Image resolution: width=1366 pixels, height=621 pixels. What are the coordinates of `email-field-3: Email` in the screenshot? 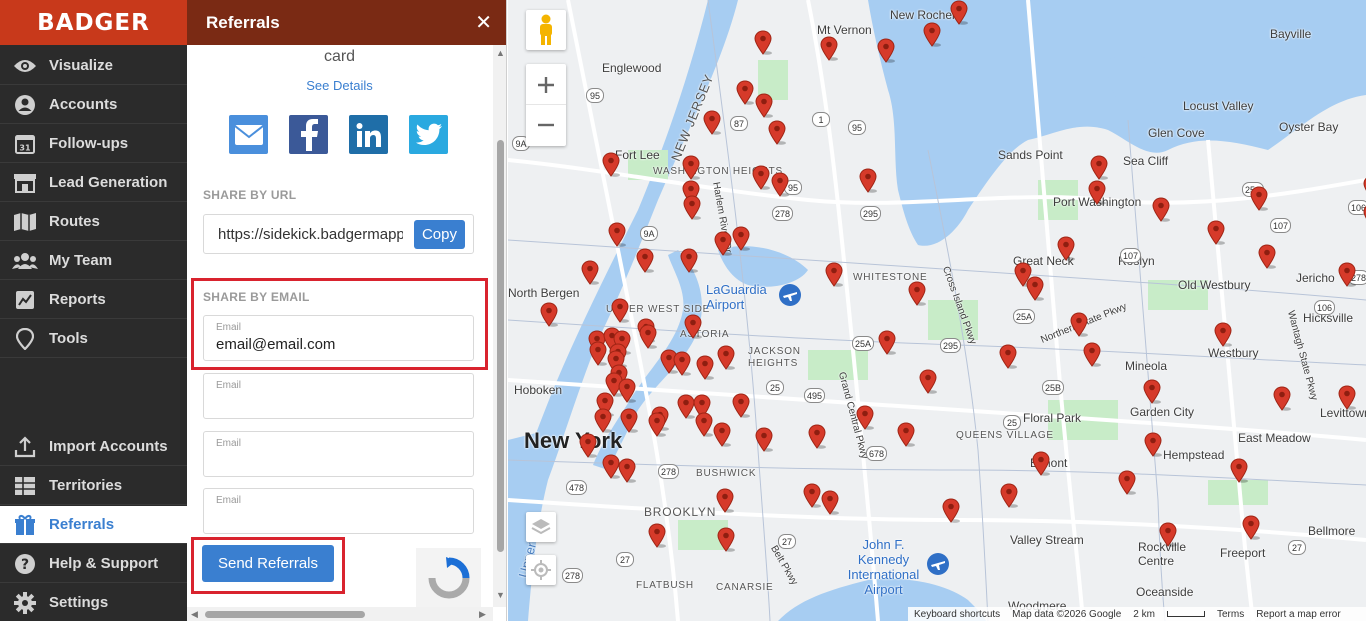 It's located at (338, 454).